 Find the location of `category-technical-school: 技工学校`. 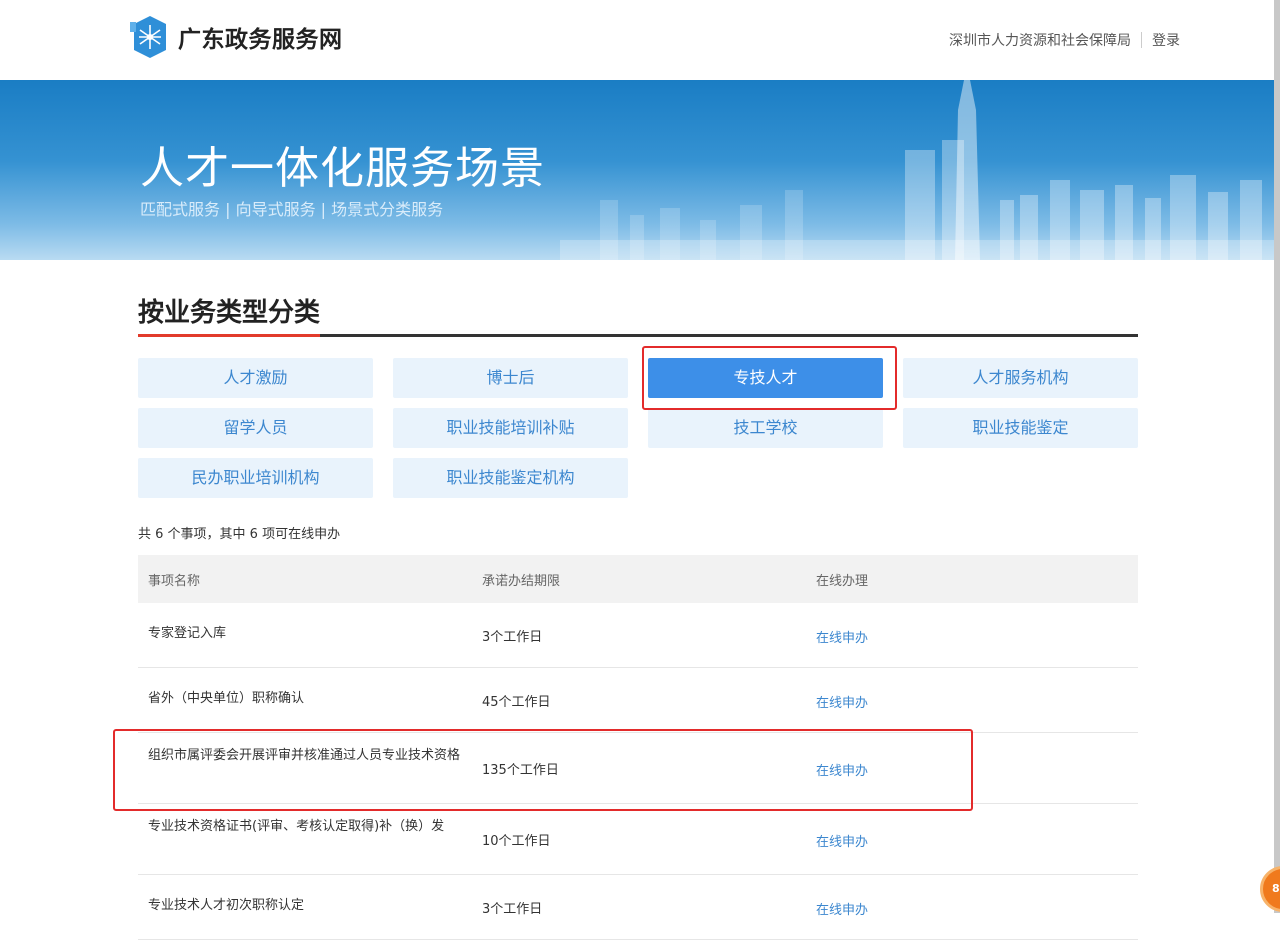

category-technical-school: 技工学校 is located at coordinates (765, 428).